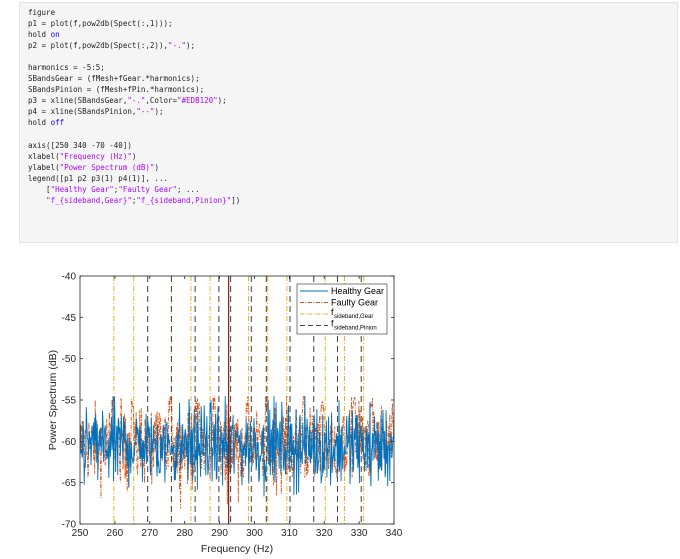 The height and width of the screenshot is (559, 680). Describe the element at coordinates (69, 401) in the screenshot. I see `y-tick-label: -55` at that location.